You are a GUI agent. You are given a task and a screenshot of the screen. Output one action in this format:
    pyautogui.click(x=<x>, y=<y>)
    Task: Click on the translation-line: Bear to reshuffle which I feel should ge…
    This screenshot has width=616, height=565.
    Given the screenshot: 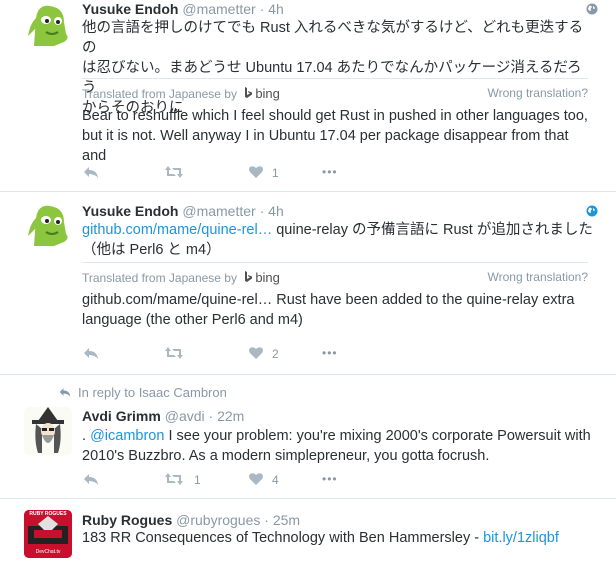 What is the action you would take?
    pyautogui.click(x=335, y=116)
    